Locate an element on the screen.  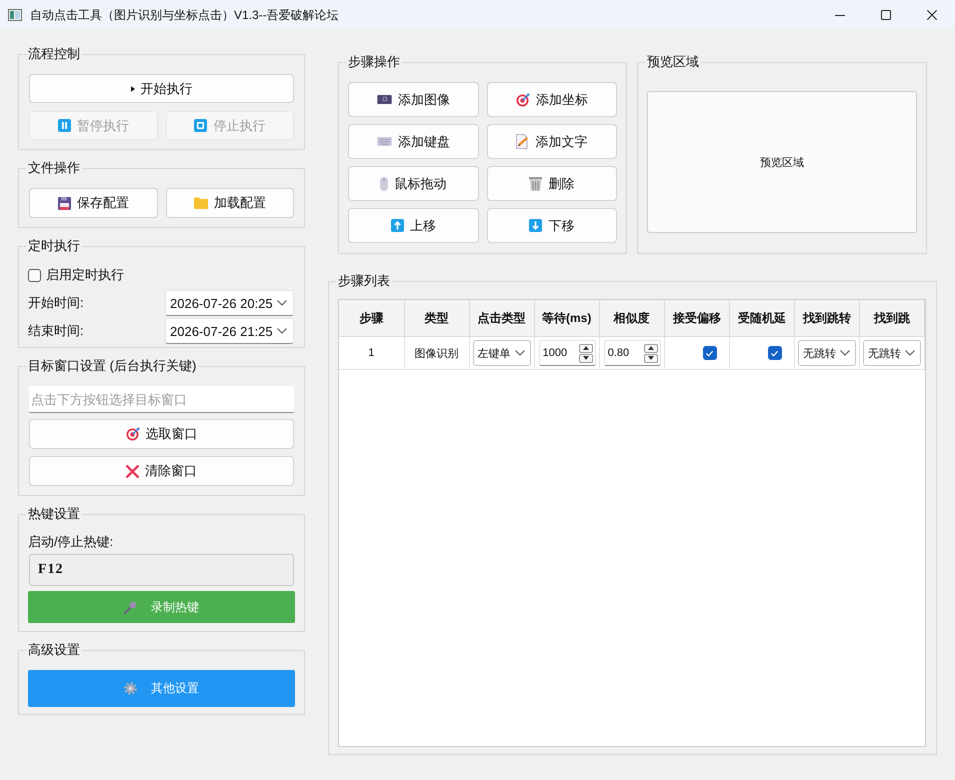
hotkey-field: F12 is located at coordinates (161, 570).